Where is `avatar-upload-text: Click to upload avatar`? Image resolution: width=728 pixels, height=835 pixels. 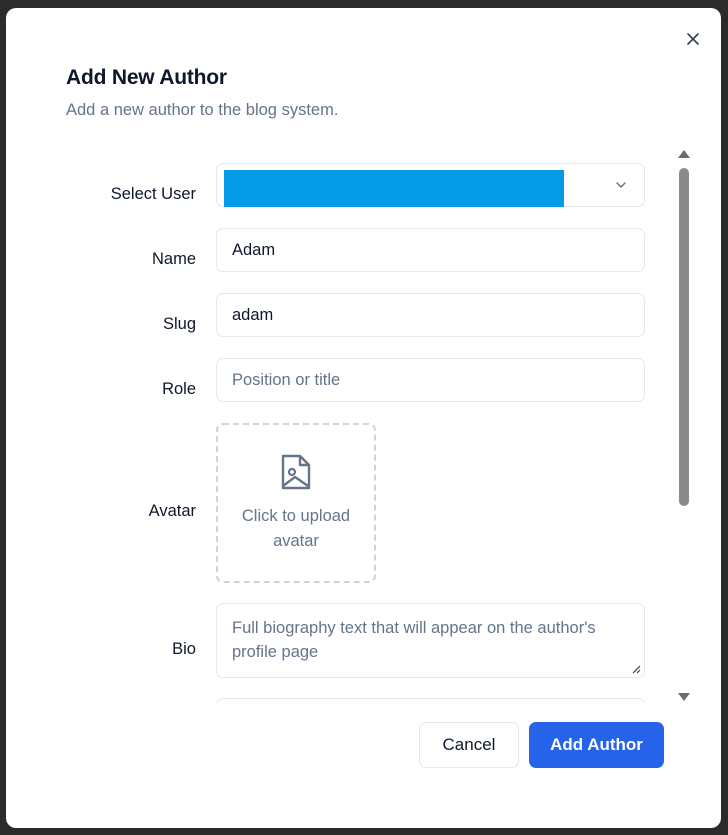
avatar-upload-text: Click to upload avatar is located at coordinates (296, 528).